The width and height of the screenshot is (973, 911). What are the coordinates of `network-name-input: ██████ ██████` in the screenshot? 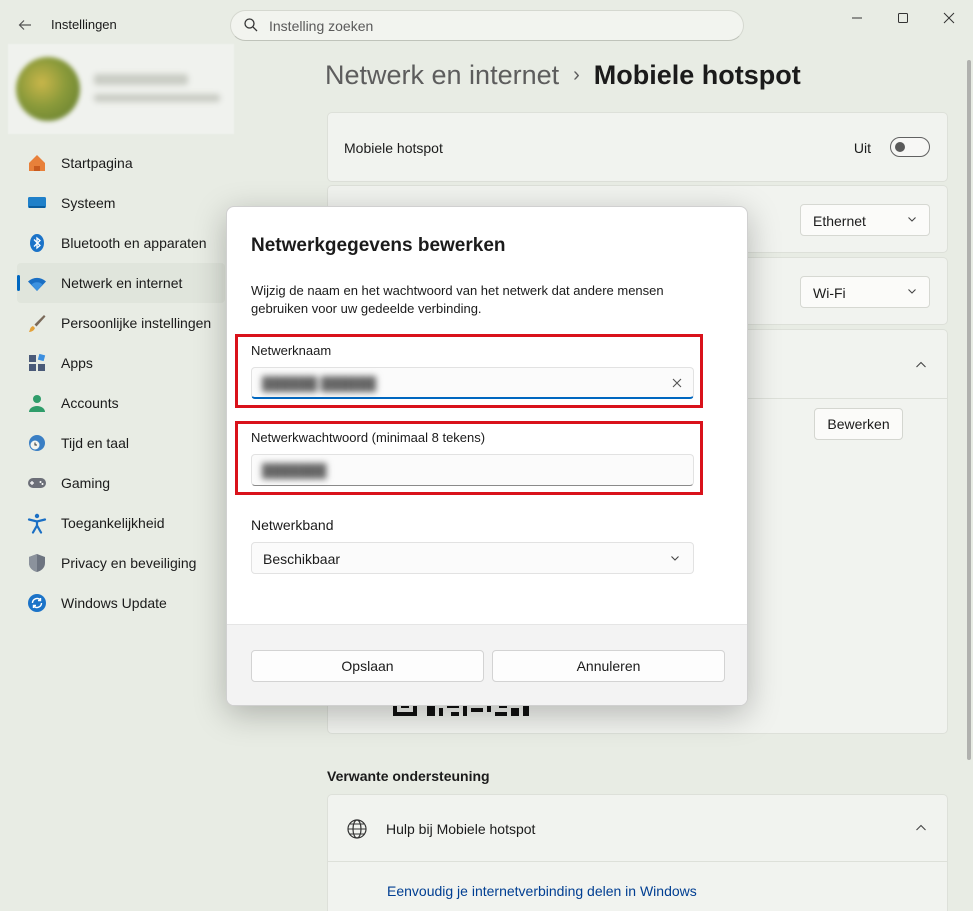 It's located at (472, 383).